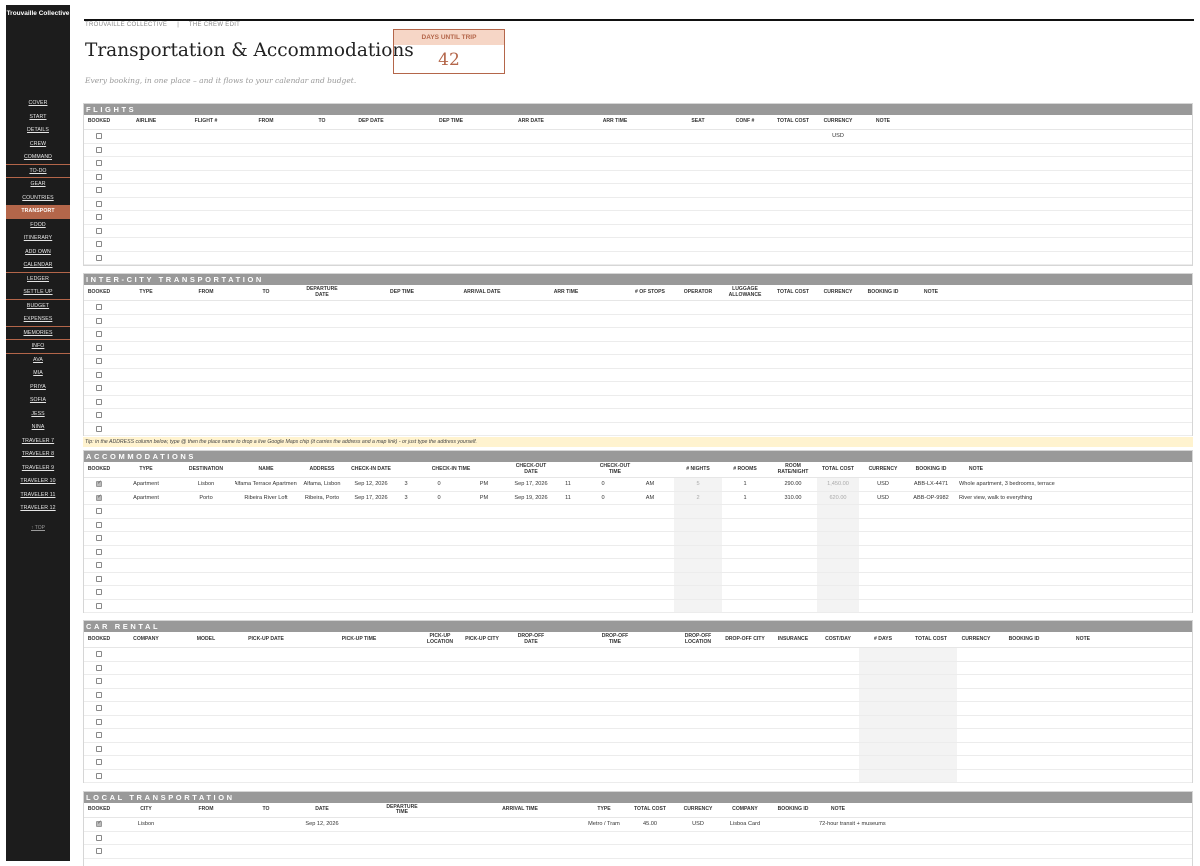 The width and height of the screenshot is (1200, 866). Describe the element at coordinates (38, 253) in the screenshot. I see `sidebar-item-add-own: ADD OWN` at that location.